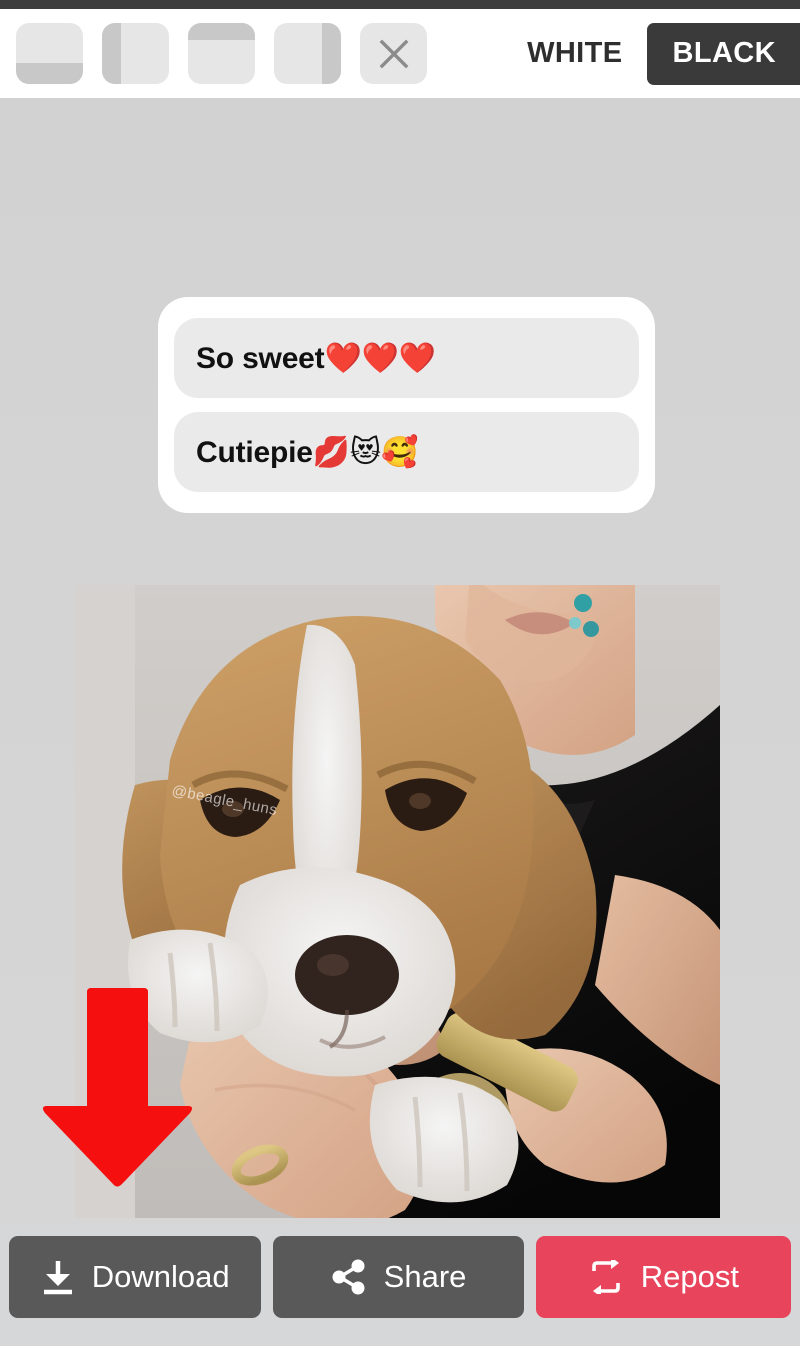  I want to click on annotation-arrow-down, so click(117, 1088).